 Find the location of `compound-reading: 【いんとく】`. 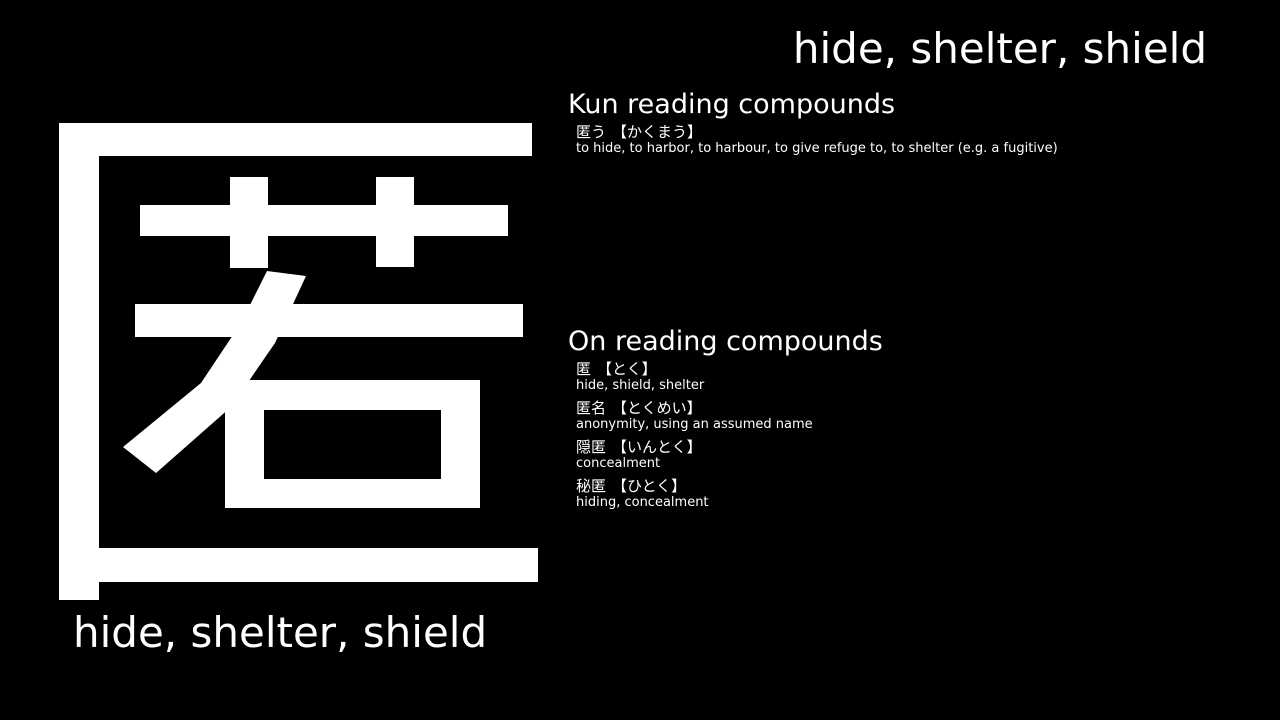

compound-reading: 【いんとく】 is located at coordinates (657, 447).